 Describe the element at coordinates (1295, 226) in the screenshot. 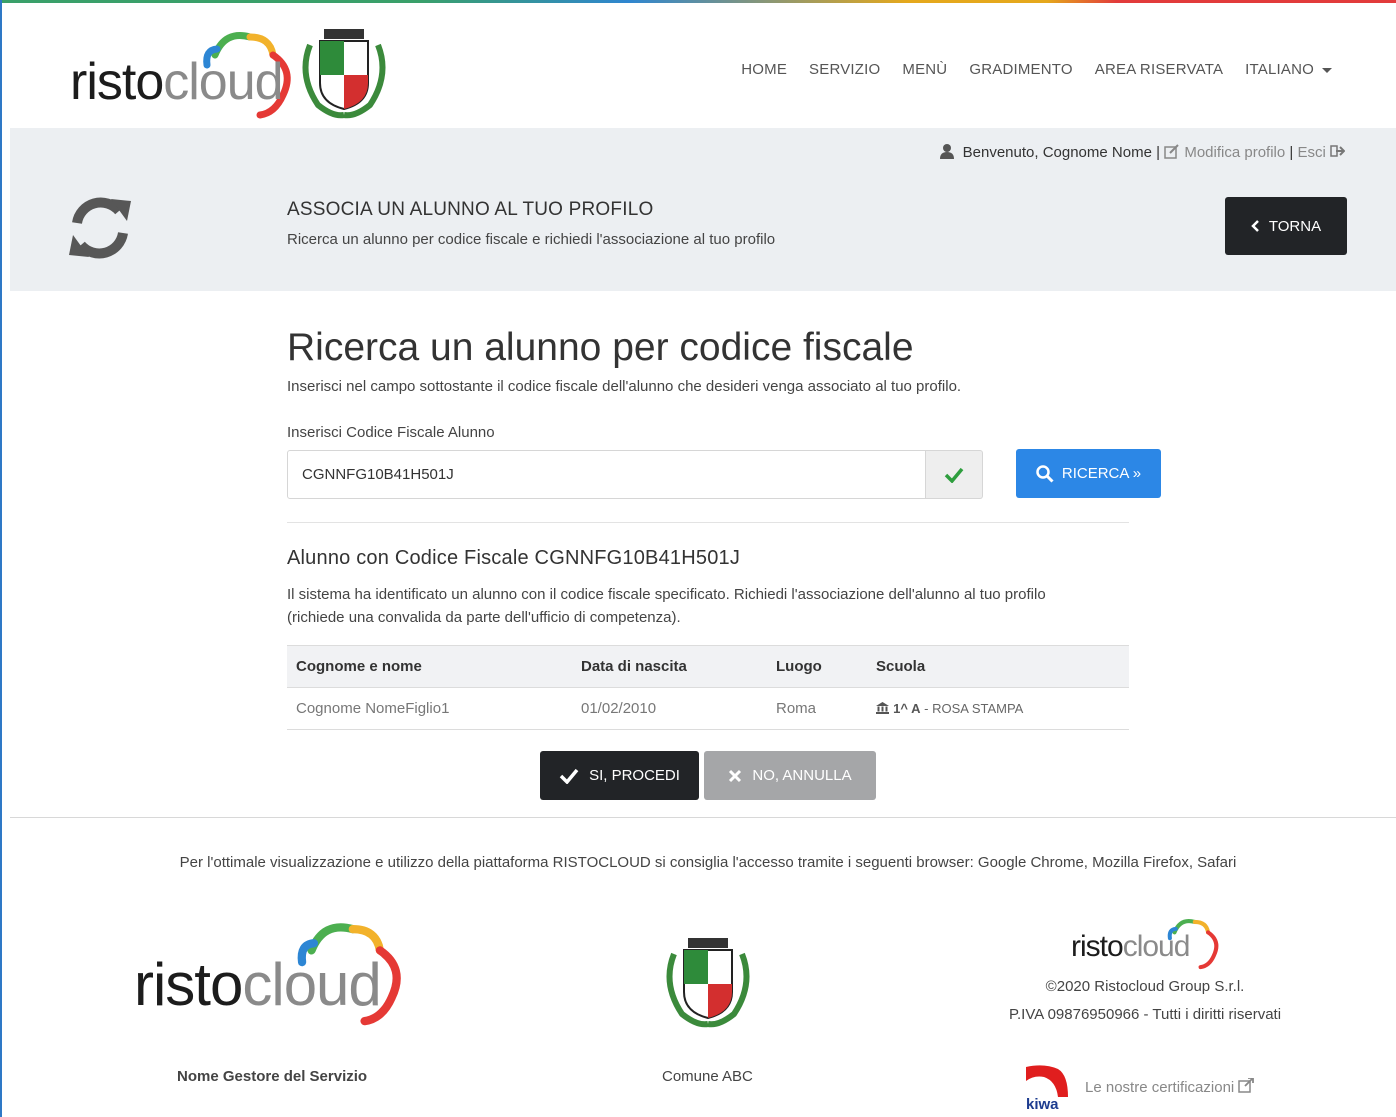

I see `back-button-label: TORNA` at that location.